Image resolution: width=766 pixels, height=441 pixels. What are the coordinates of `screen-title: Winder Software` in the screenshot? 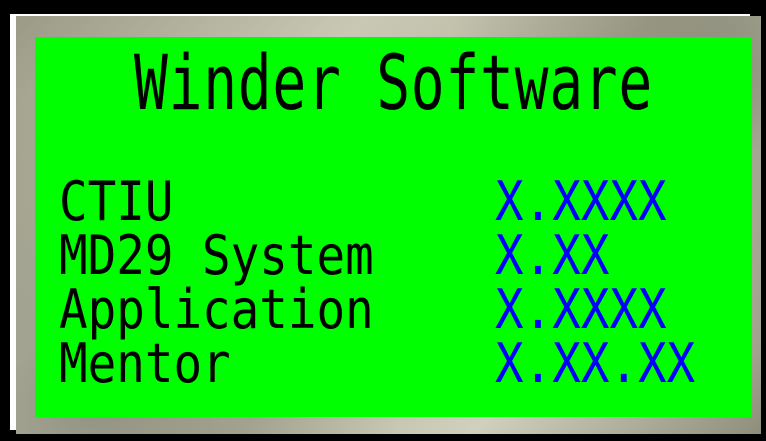 It's located at (393, 82).